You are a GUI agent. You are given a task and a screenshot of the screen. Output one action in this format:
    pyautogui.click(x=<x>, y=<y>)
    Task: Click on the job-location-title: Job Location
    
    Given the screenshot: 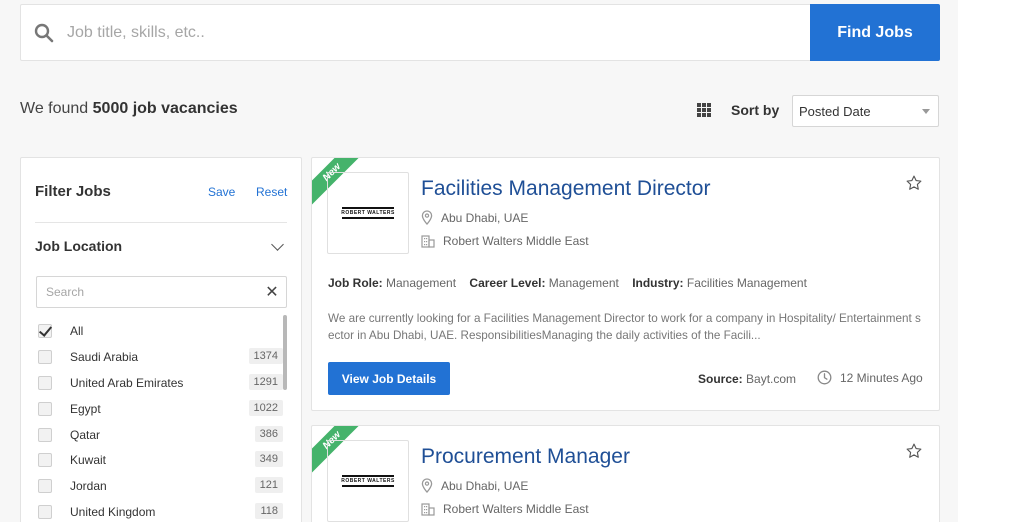 What is the action you would take?
    pyautogui.click(x=78, y=246)
    